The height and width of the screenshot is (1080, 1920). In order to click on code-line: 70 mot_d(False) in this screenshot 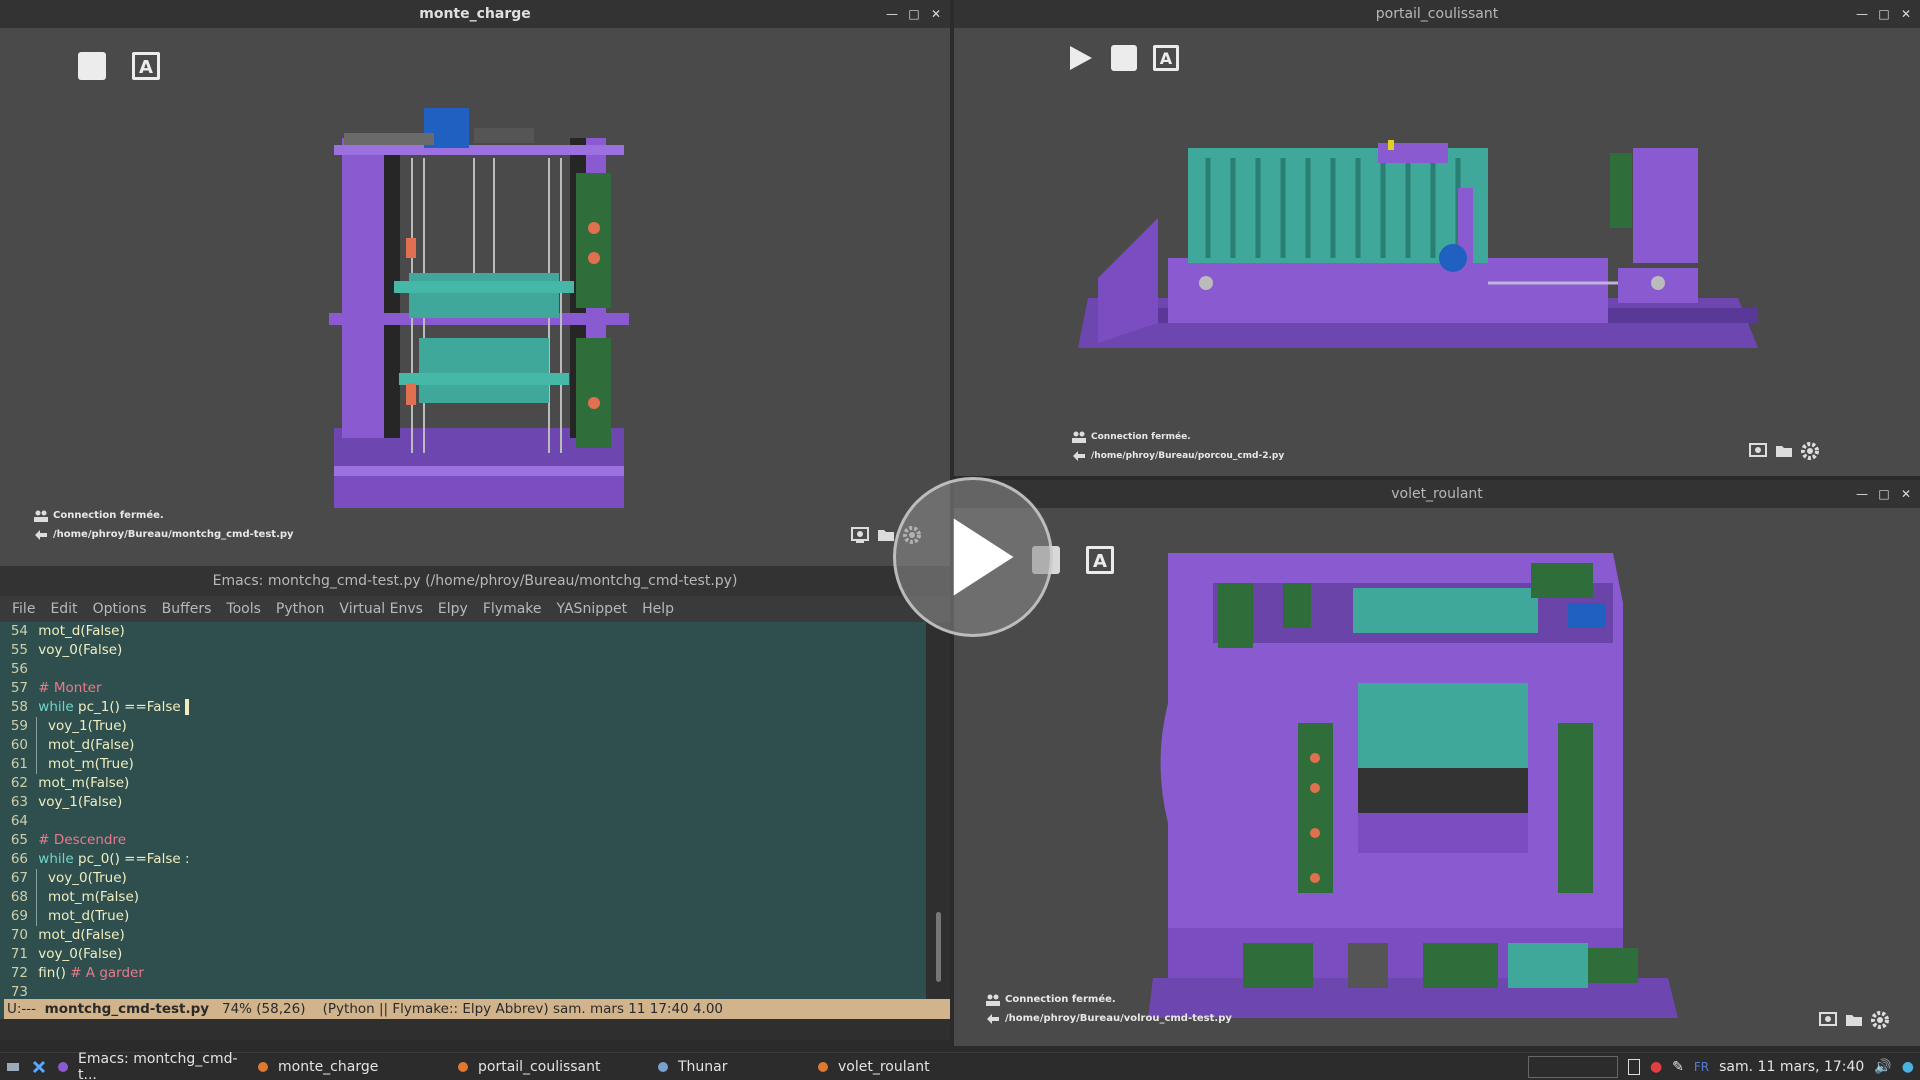, I will do `click(463, 935)`.